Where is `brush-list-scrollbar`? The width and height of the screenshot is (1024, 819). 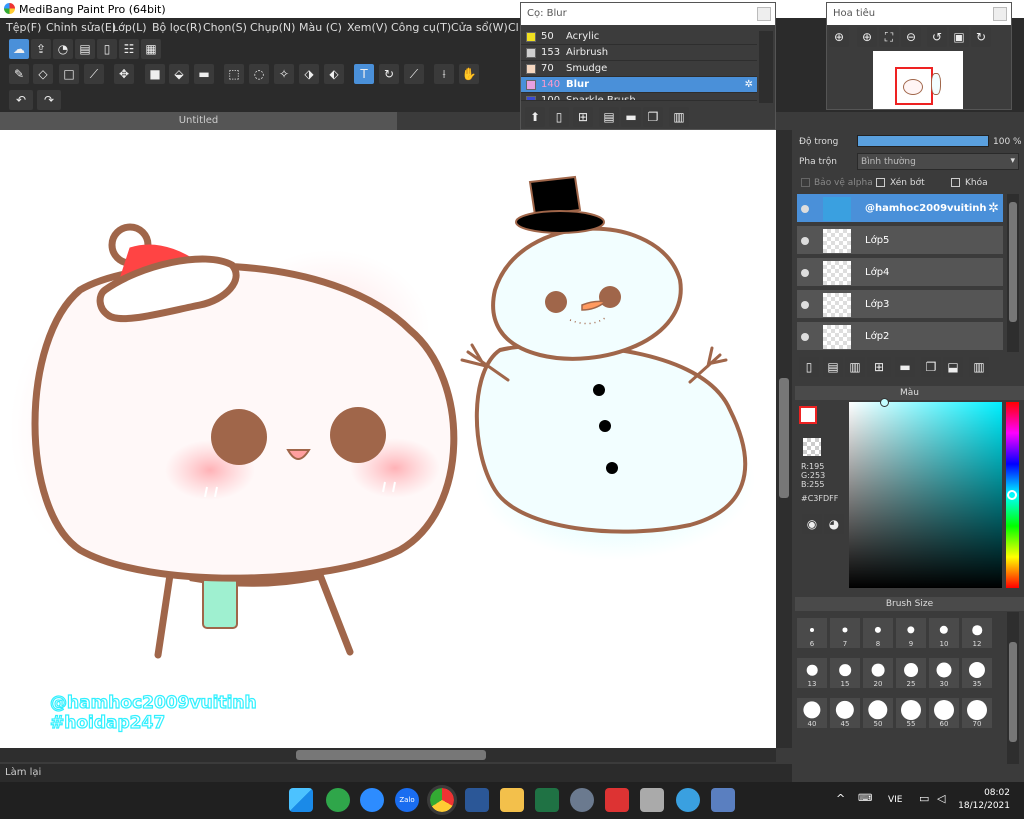 brush-list-scrollbar is located at coordinates (766, 67).